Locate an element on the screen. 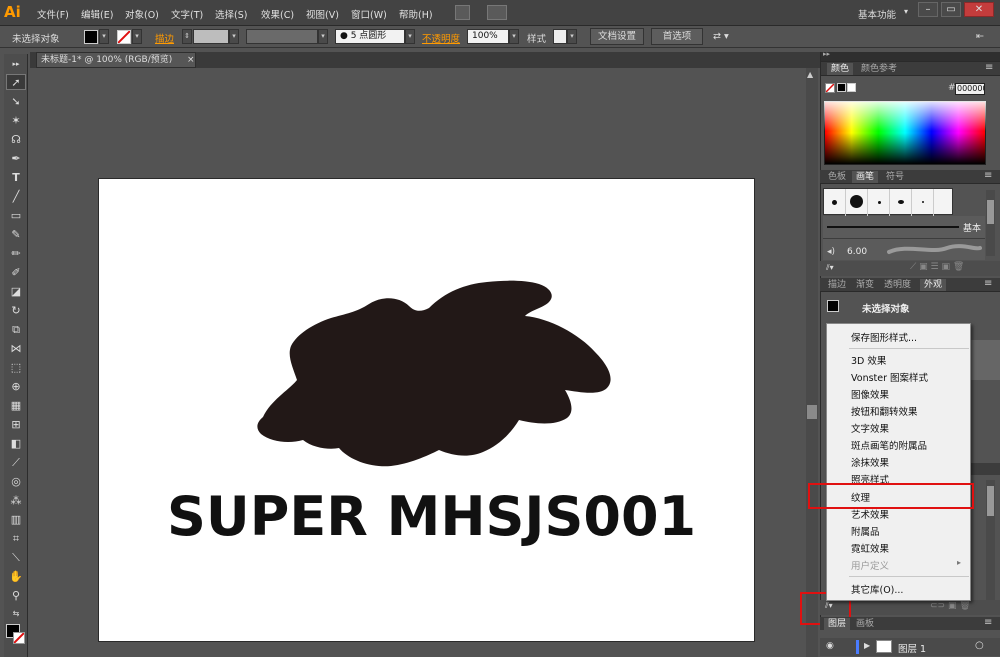 The image size is (1000, 657). menu-item-additive: 附属品 is located at coordinates (865, 531).